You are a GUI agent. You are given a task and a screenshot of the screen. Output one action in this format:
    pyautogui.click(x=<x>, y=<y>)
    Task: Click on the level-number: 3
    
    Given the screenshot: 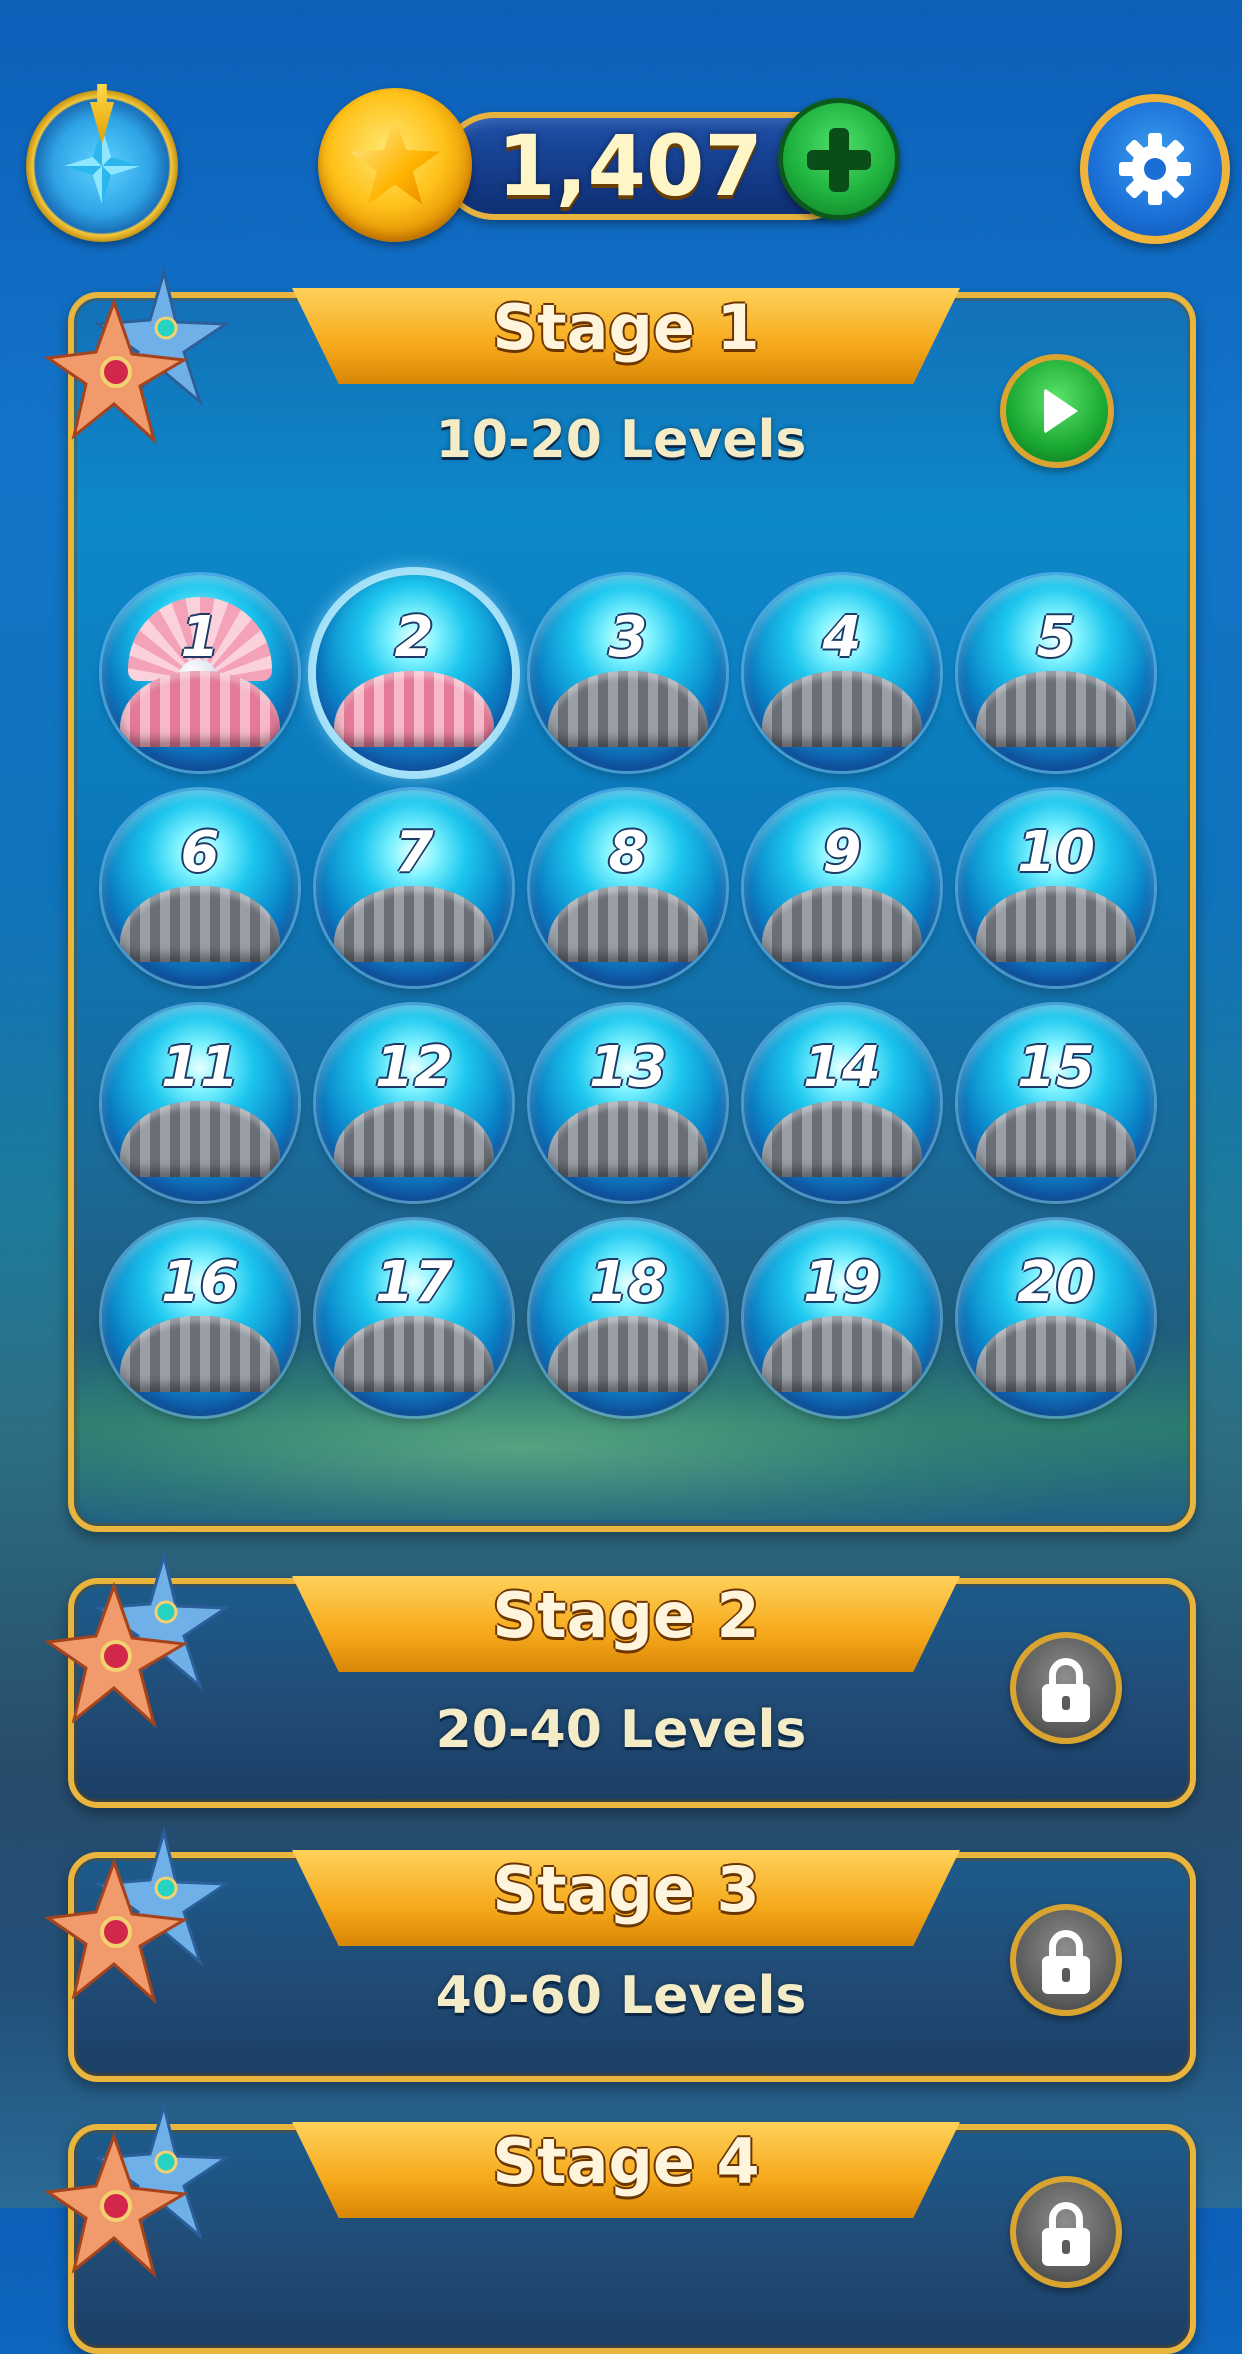 What is the action you would take?
    pyautogui.click(x=628, y=637)
    